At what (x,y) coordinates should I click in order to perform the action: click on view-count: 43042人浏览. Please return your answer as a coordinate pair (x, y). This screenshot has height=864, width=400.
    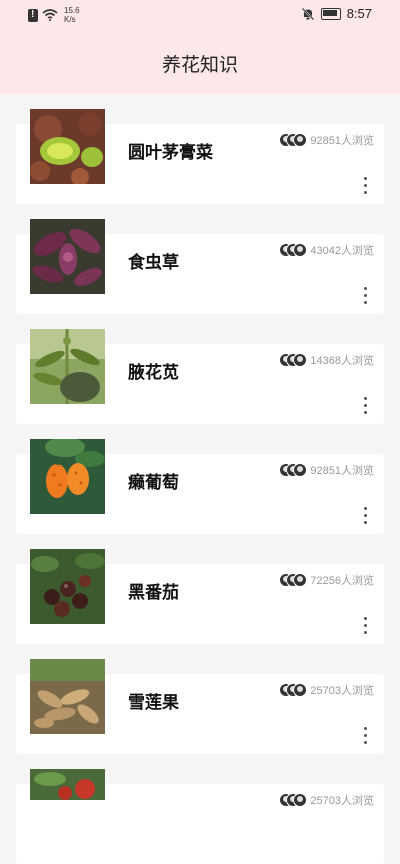
    Looking at the image, I should click on (326, 250).